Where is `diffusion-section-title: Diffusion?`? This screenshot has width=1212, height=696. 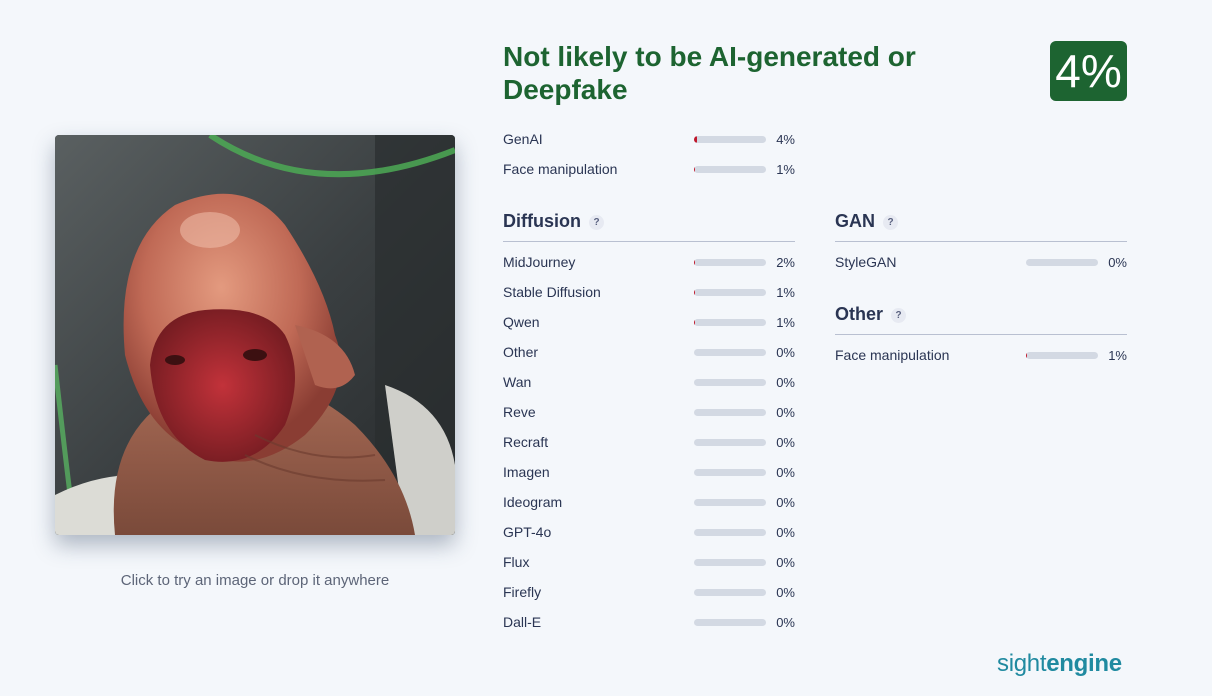 diffusion-section-title: Diffusion? is located at coordinates (553, 221).